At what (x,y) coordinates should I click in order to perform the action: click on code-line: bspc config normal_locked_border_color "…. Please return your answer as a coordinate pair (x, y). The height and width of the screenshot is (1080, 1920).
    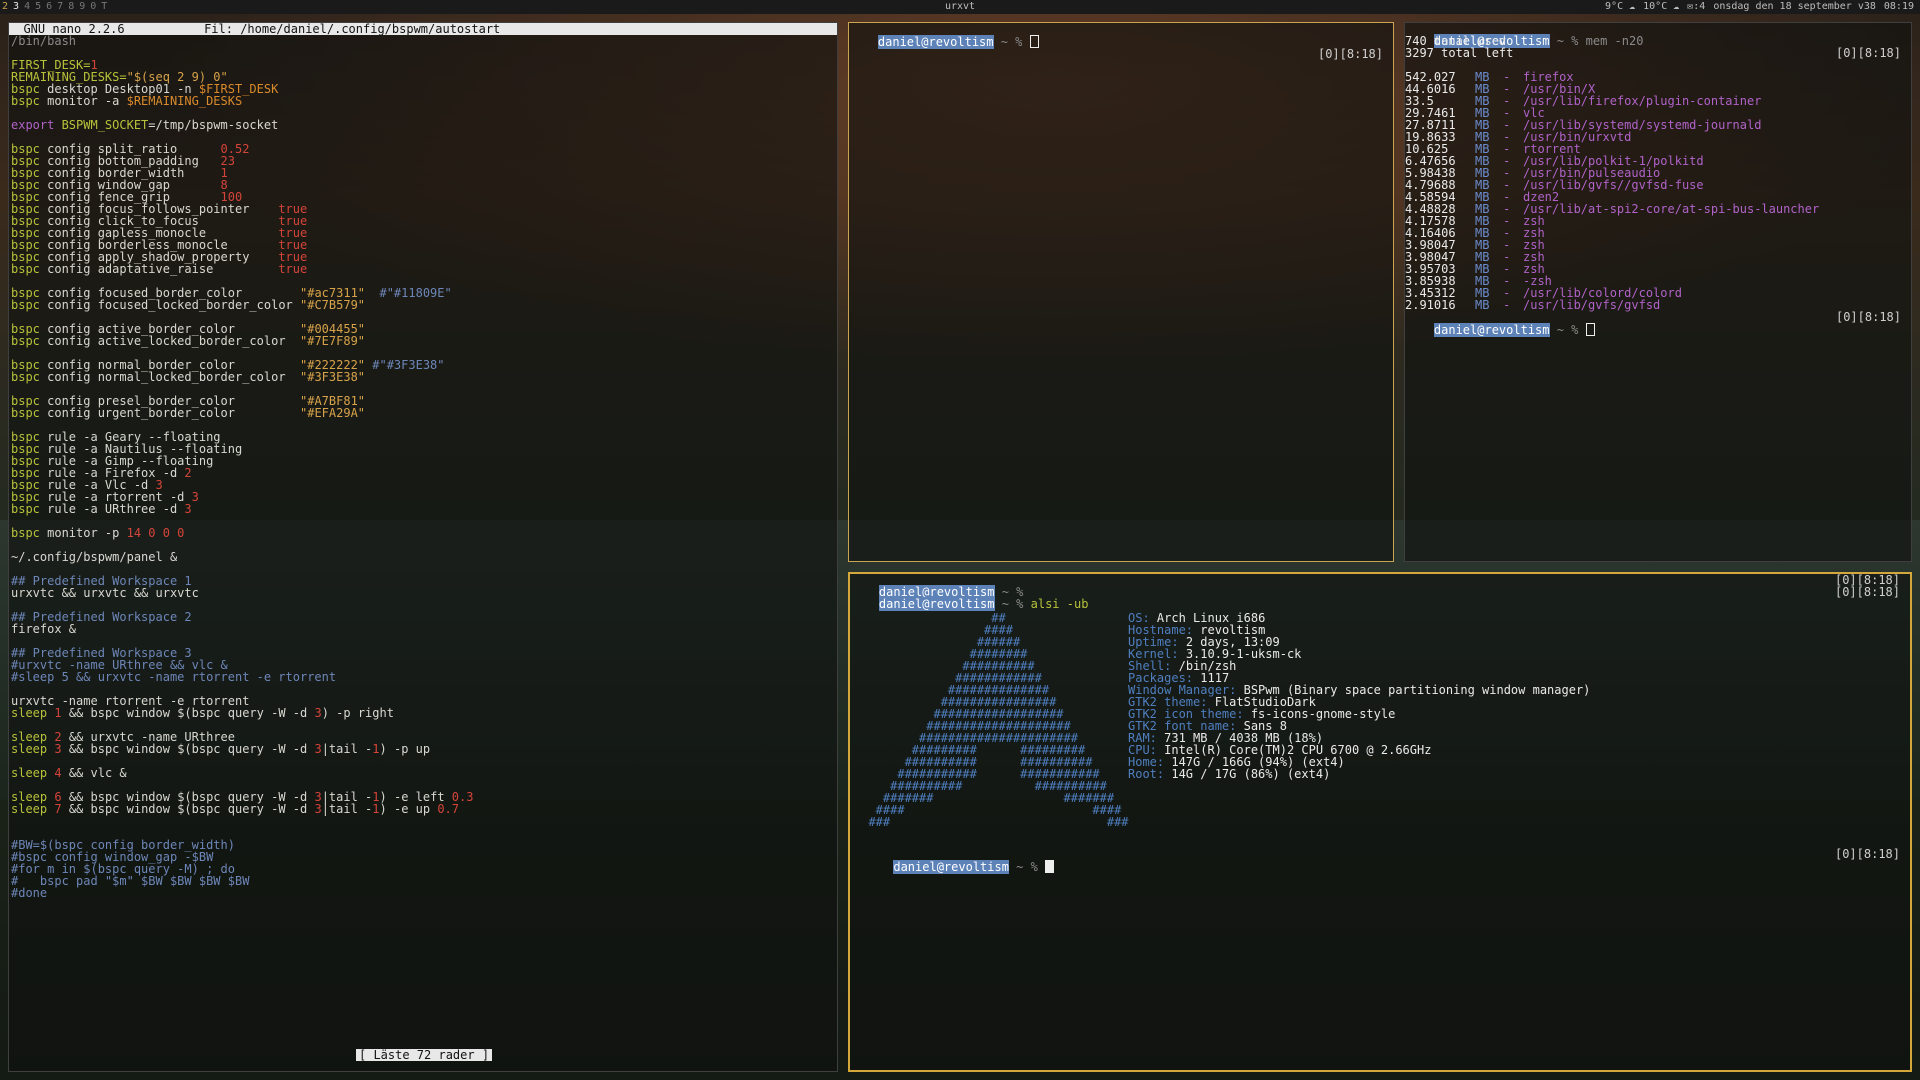
    Looking at the image, I should click on (424, 377).